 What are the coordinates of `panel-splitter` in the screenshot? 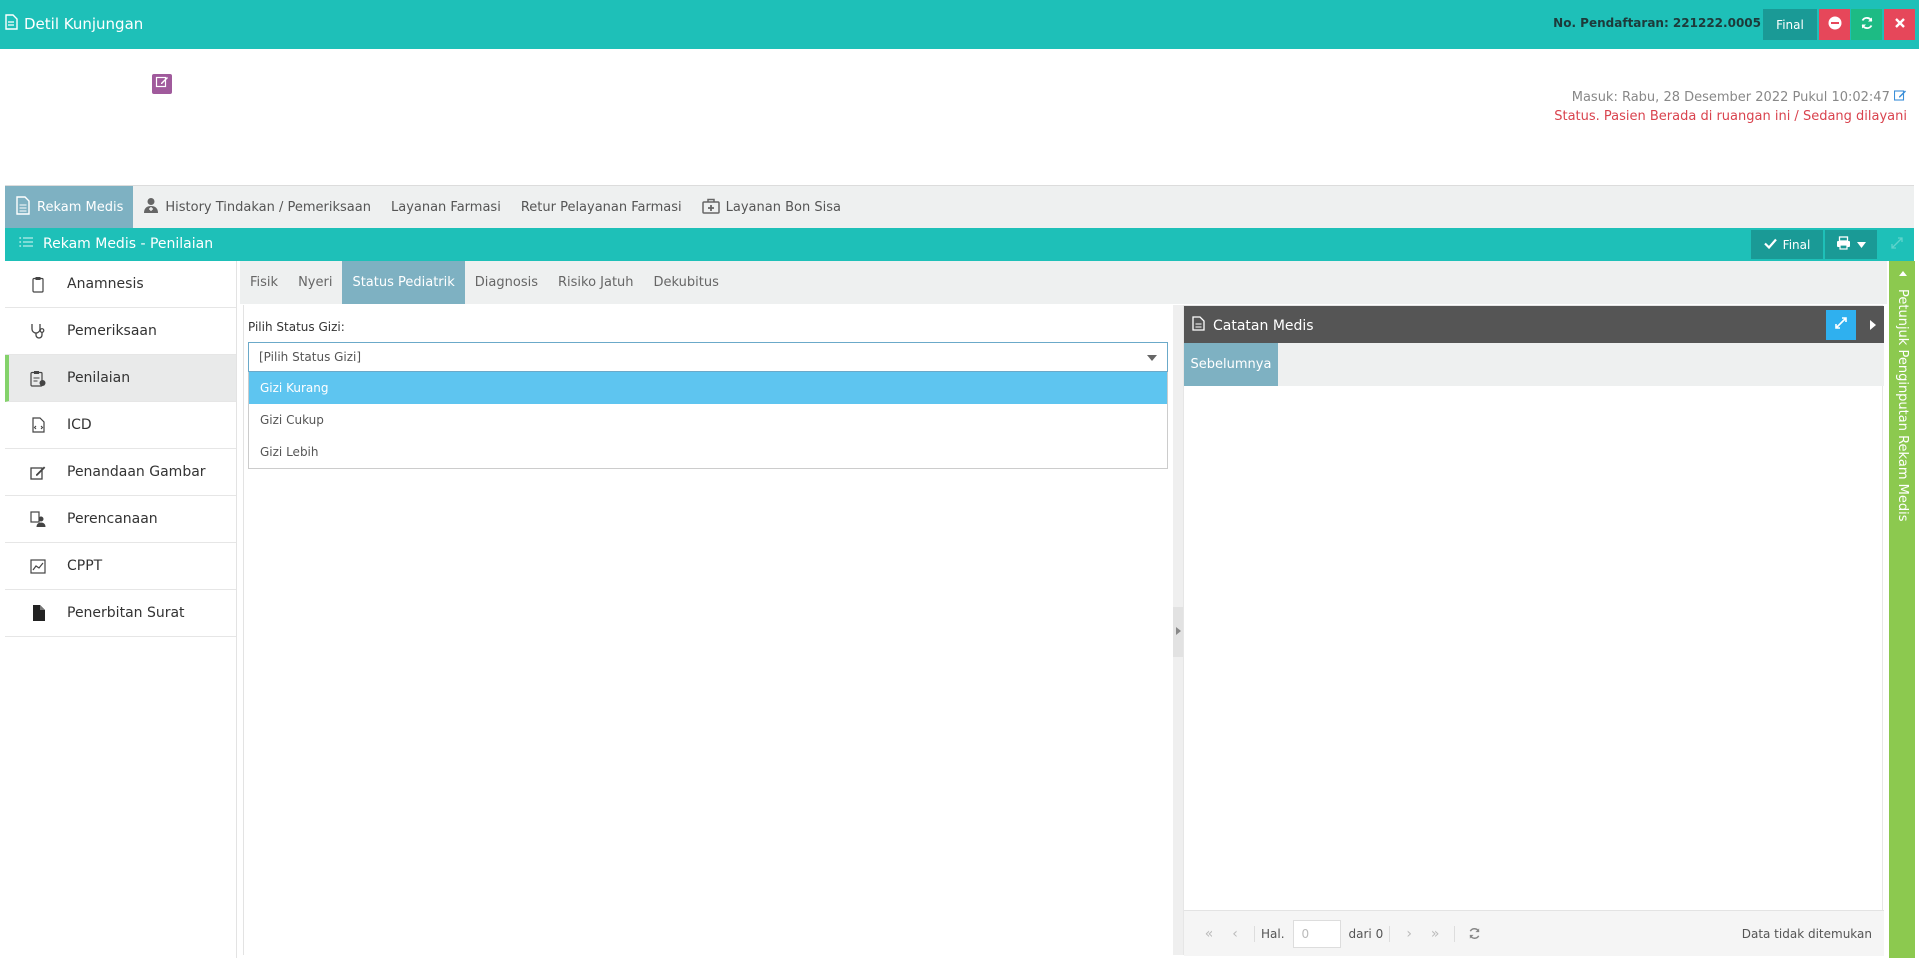 It's located at (1178, 630).